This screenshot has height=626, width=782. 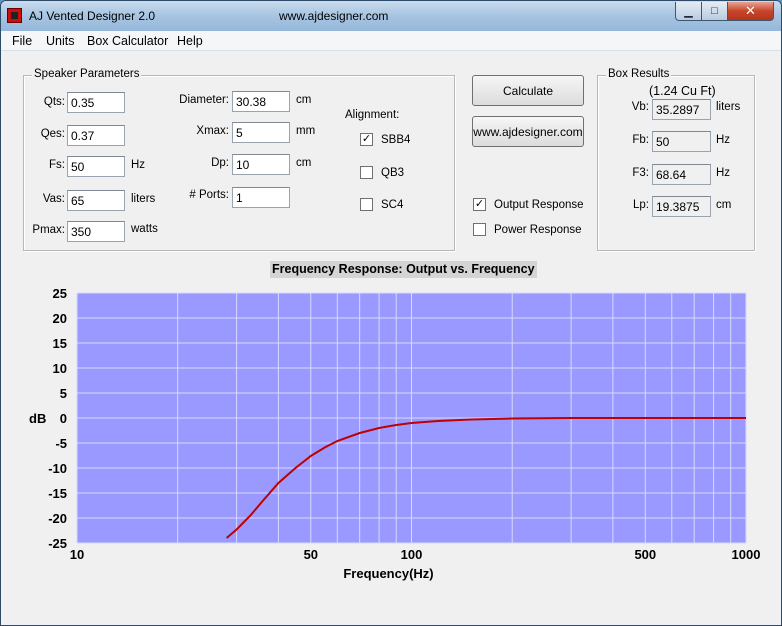 What do you see at coordinates (391, 41) in the screenshot?
I see `menu-bar: File Units Box Calculator Help` at bounding box center [391, 41].